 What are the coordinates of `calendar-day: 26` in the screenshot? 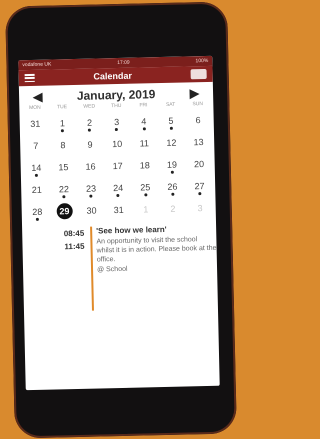 It's located at (173, 186).